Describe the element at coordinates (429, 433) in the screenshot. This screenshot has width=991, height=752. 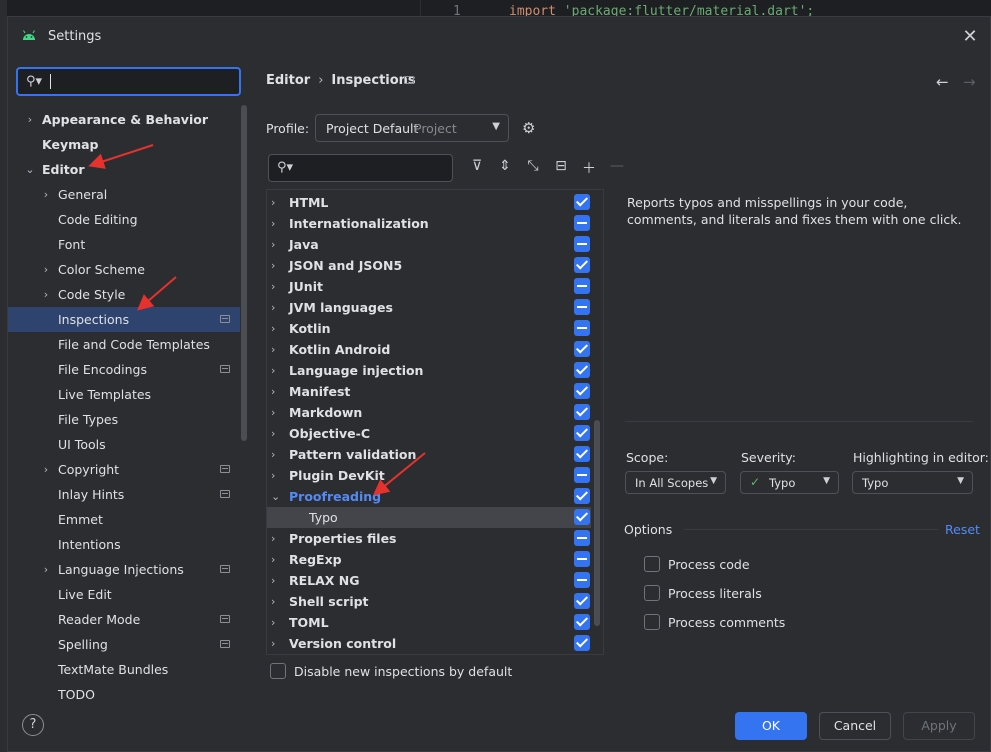
I see `inspection-row: › Objective-C` at that location.